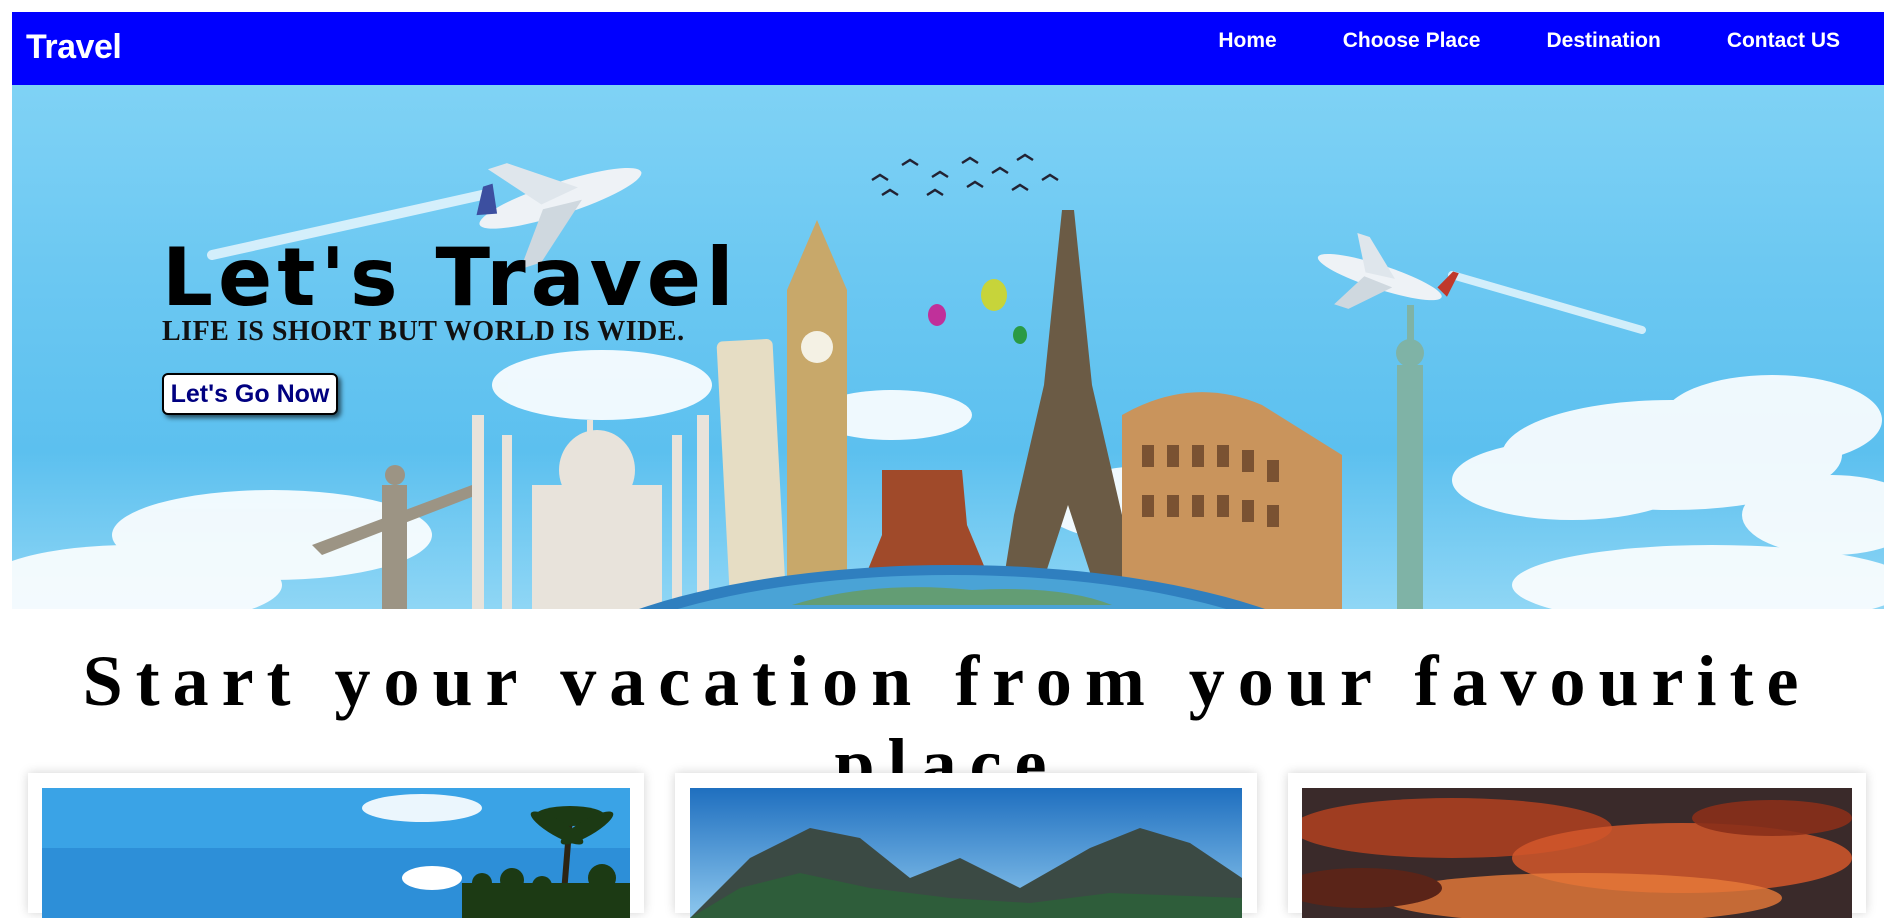 The image size is (1894, 918). I want to click on statue-of-liberty, so click(1410, 457).